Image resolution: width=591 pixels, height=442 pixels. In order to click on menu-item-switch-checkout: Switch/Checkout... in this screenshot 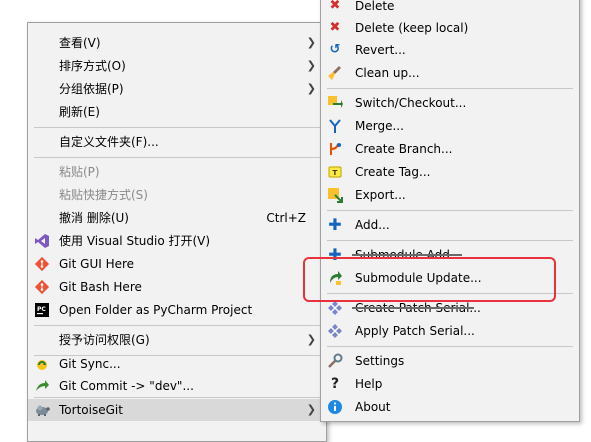, I will do `click(450, 103)`.